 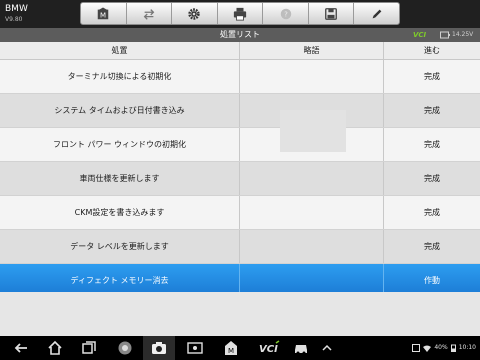 I want to click on recent-apps-button, so click(x=89, y=348).